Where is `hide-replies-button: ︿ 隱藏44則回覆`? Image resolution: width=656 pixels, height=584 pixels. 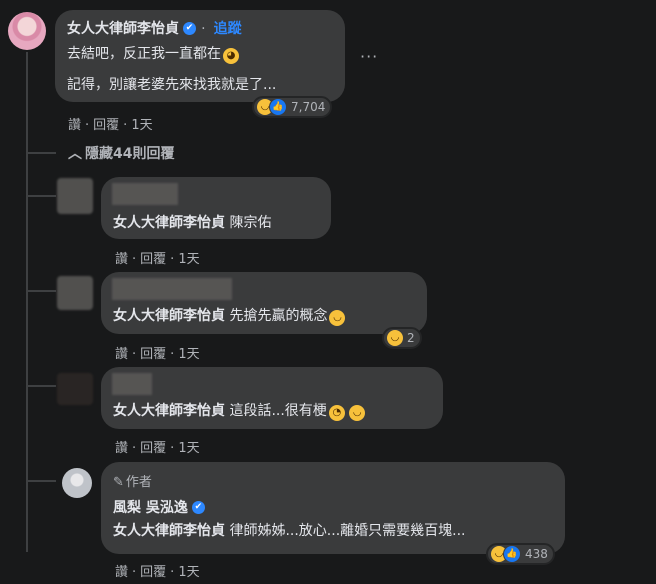 hide-replies-button: ︿ 隱藏44則回覆 is located at coordinates (121, 153).